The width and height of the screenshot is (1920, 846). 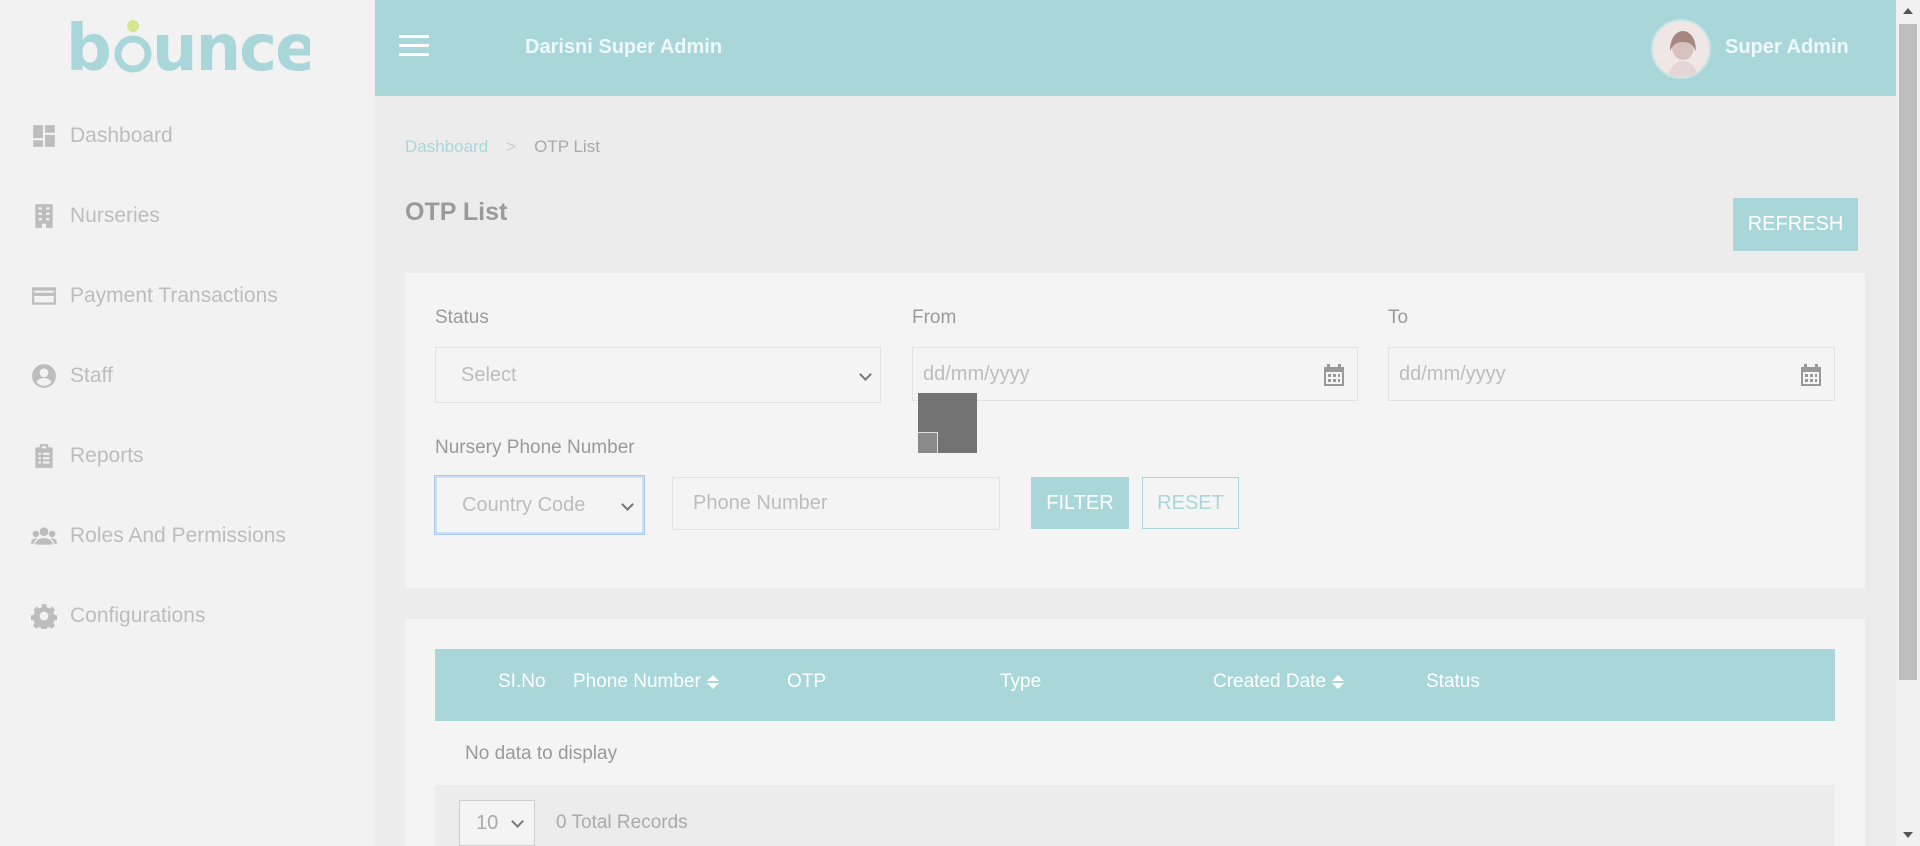 I want to click on svg-text: unce, so click(x=231, y=50).